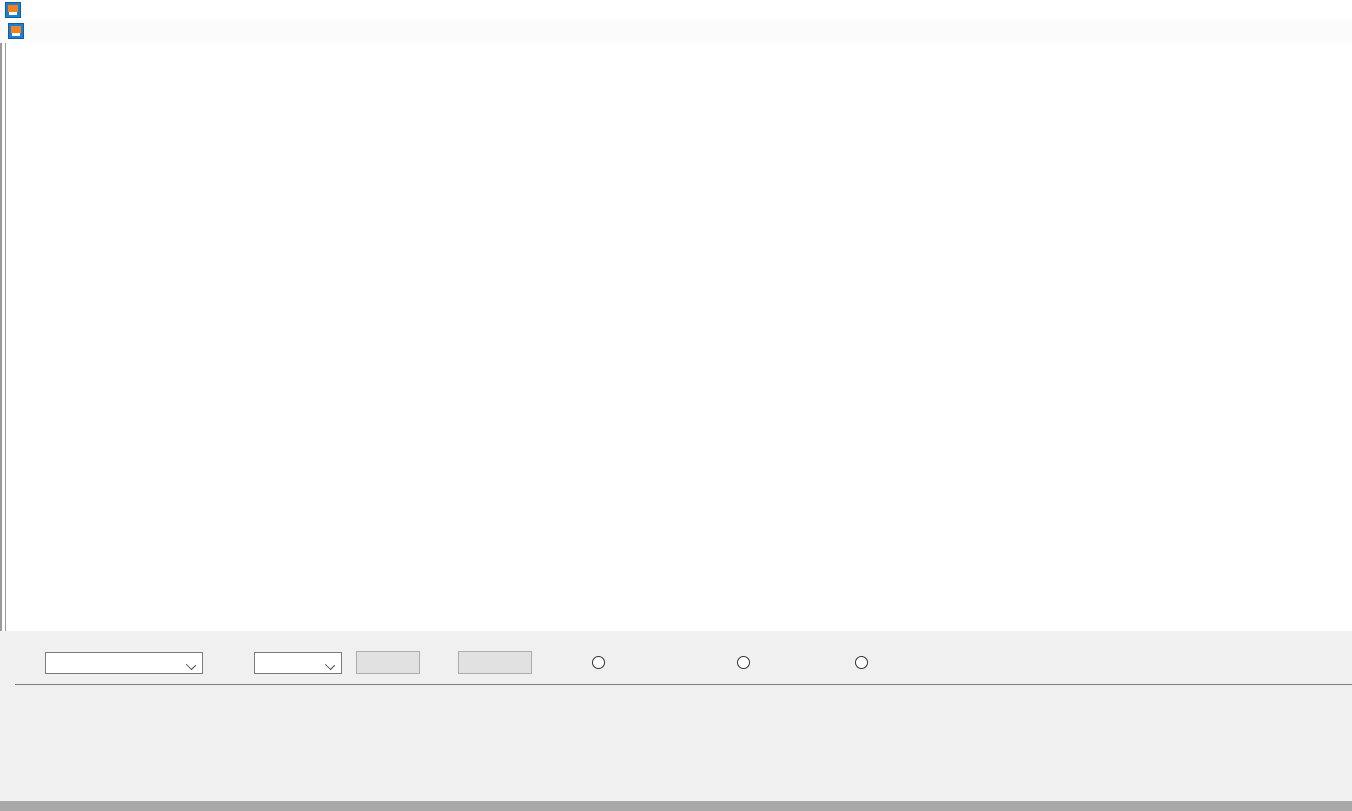 The height and width of the screenshot is (811, 1352). Describe the element at coordinates (57, 32) in the screenshot. I see `menu-online-monitor` at that location.